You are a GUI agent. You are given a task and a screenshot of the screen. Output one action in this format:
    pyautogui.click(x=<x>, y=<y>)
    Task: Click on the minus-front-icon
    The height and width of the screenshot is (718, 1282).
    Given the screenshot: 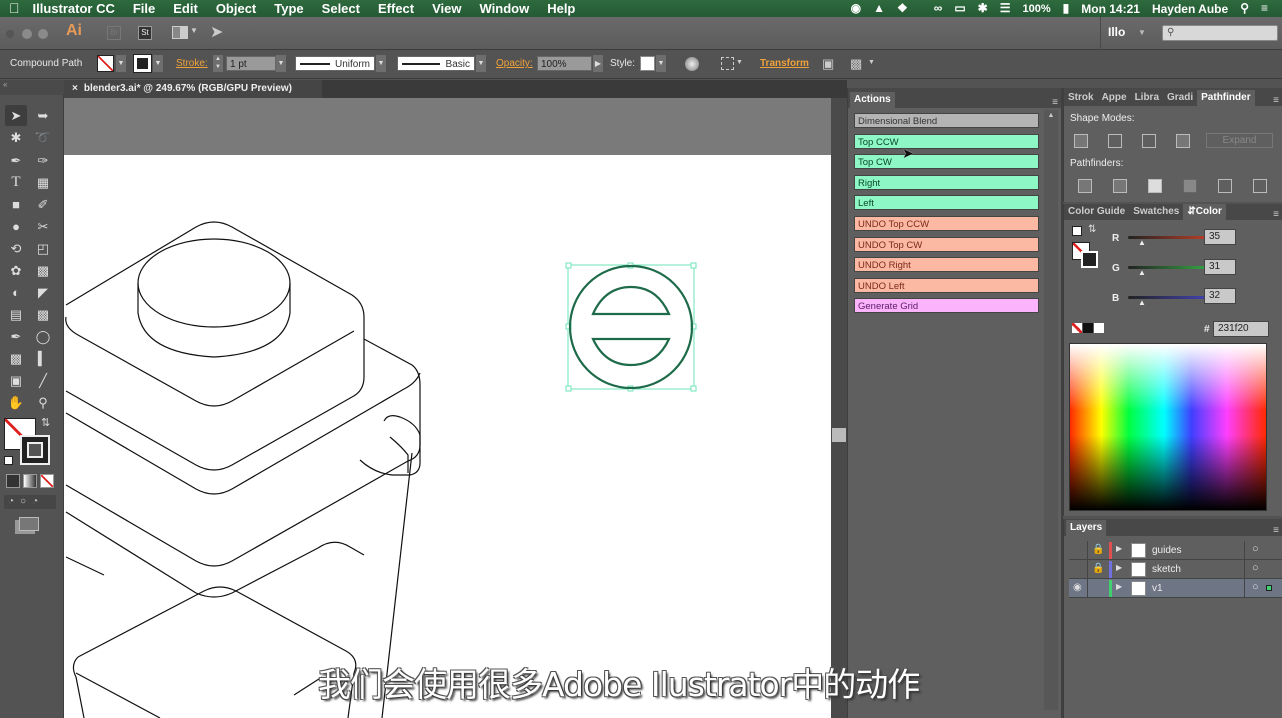 What is the action you would take?
    pyautogui.click(x=1115, y=141)
    